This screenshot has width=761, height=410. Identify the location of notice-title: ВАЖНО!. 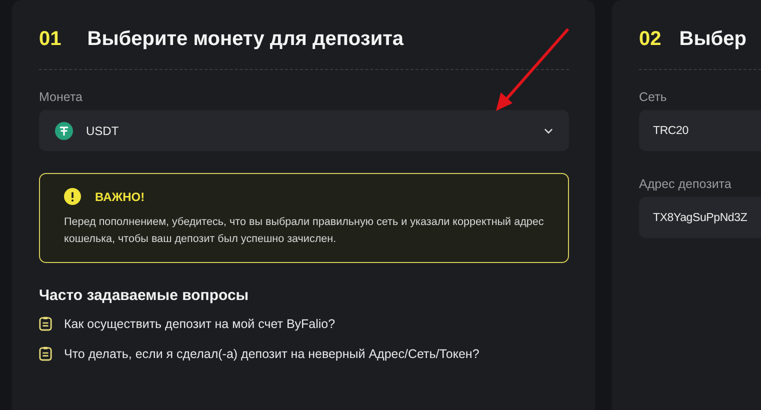
(120, 197).